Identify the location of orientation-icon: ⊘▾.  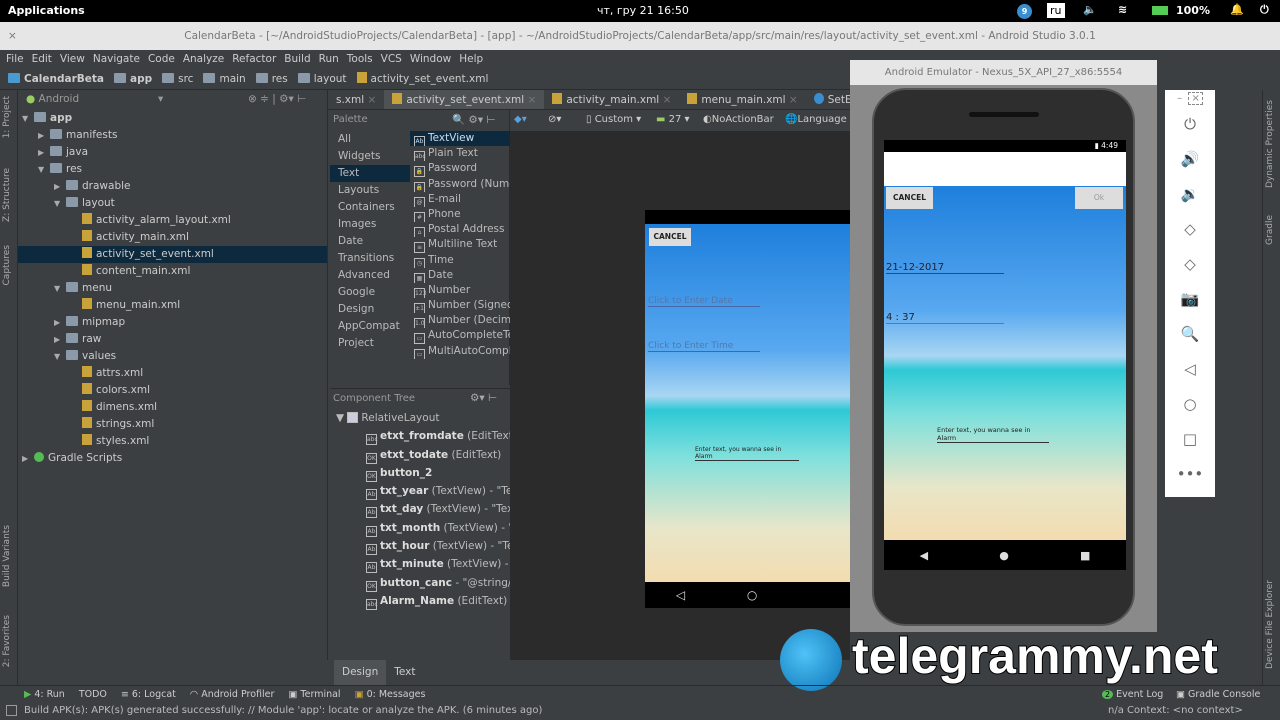
(554, 119).